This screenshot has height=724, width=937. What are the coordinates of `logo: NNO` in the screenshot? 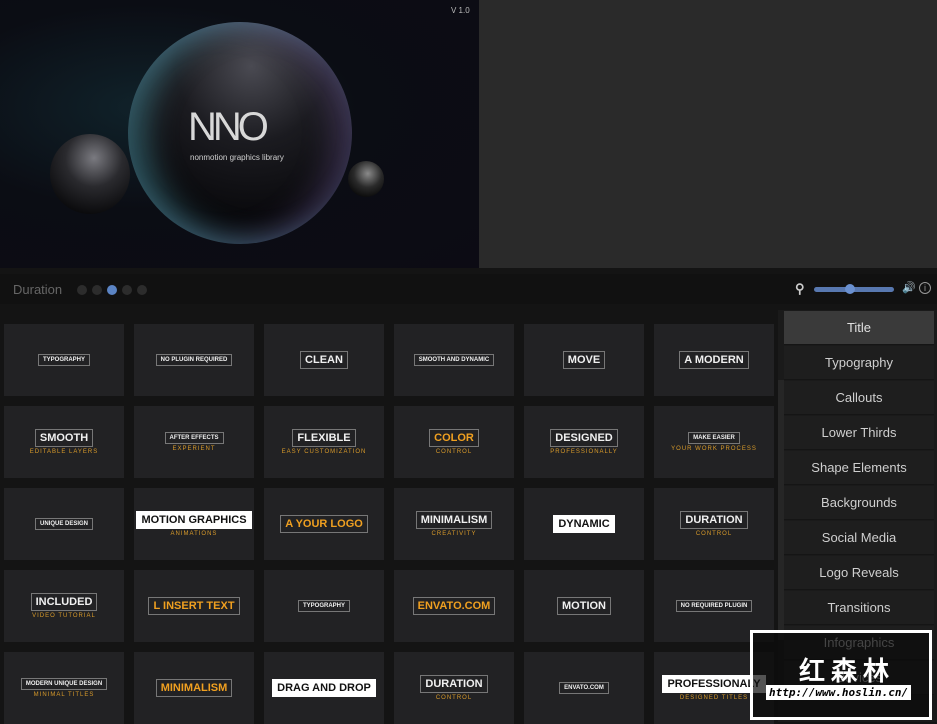 It's located at (228, 127).